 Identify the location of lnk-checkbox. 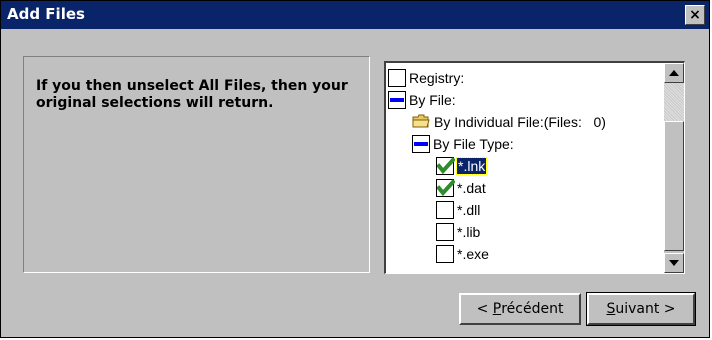
(445, 166).